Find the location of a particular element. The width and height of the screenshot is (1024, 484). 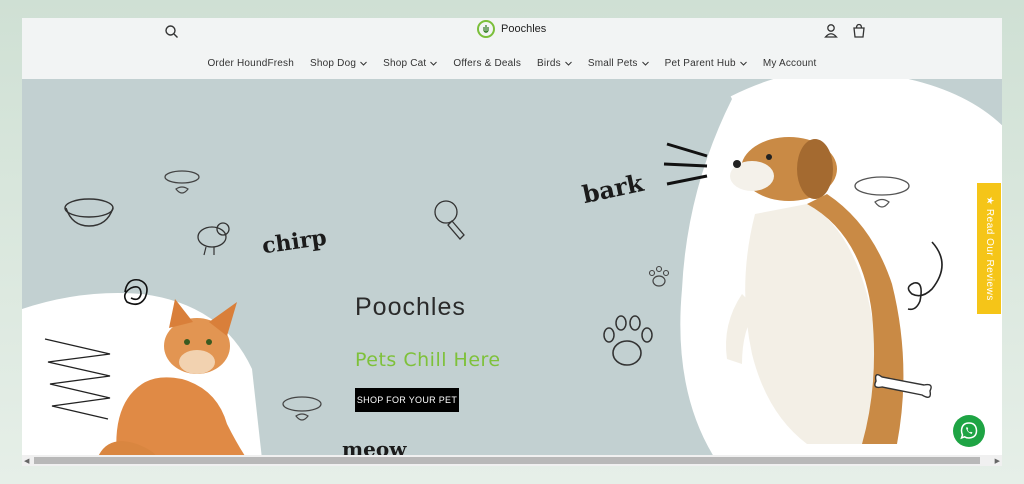

nav-label: Birds is located at coordinates (549, 63).